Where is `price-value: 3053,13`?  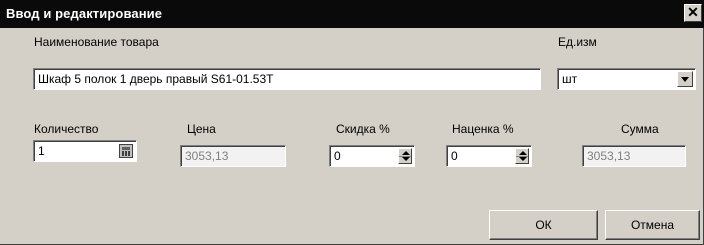
price-value: 3053,13 is located at coordinates (207, 156).